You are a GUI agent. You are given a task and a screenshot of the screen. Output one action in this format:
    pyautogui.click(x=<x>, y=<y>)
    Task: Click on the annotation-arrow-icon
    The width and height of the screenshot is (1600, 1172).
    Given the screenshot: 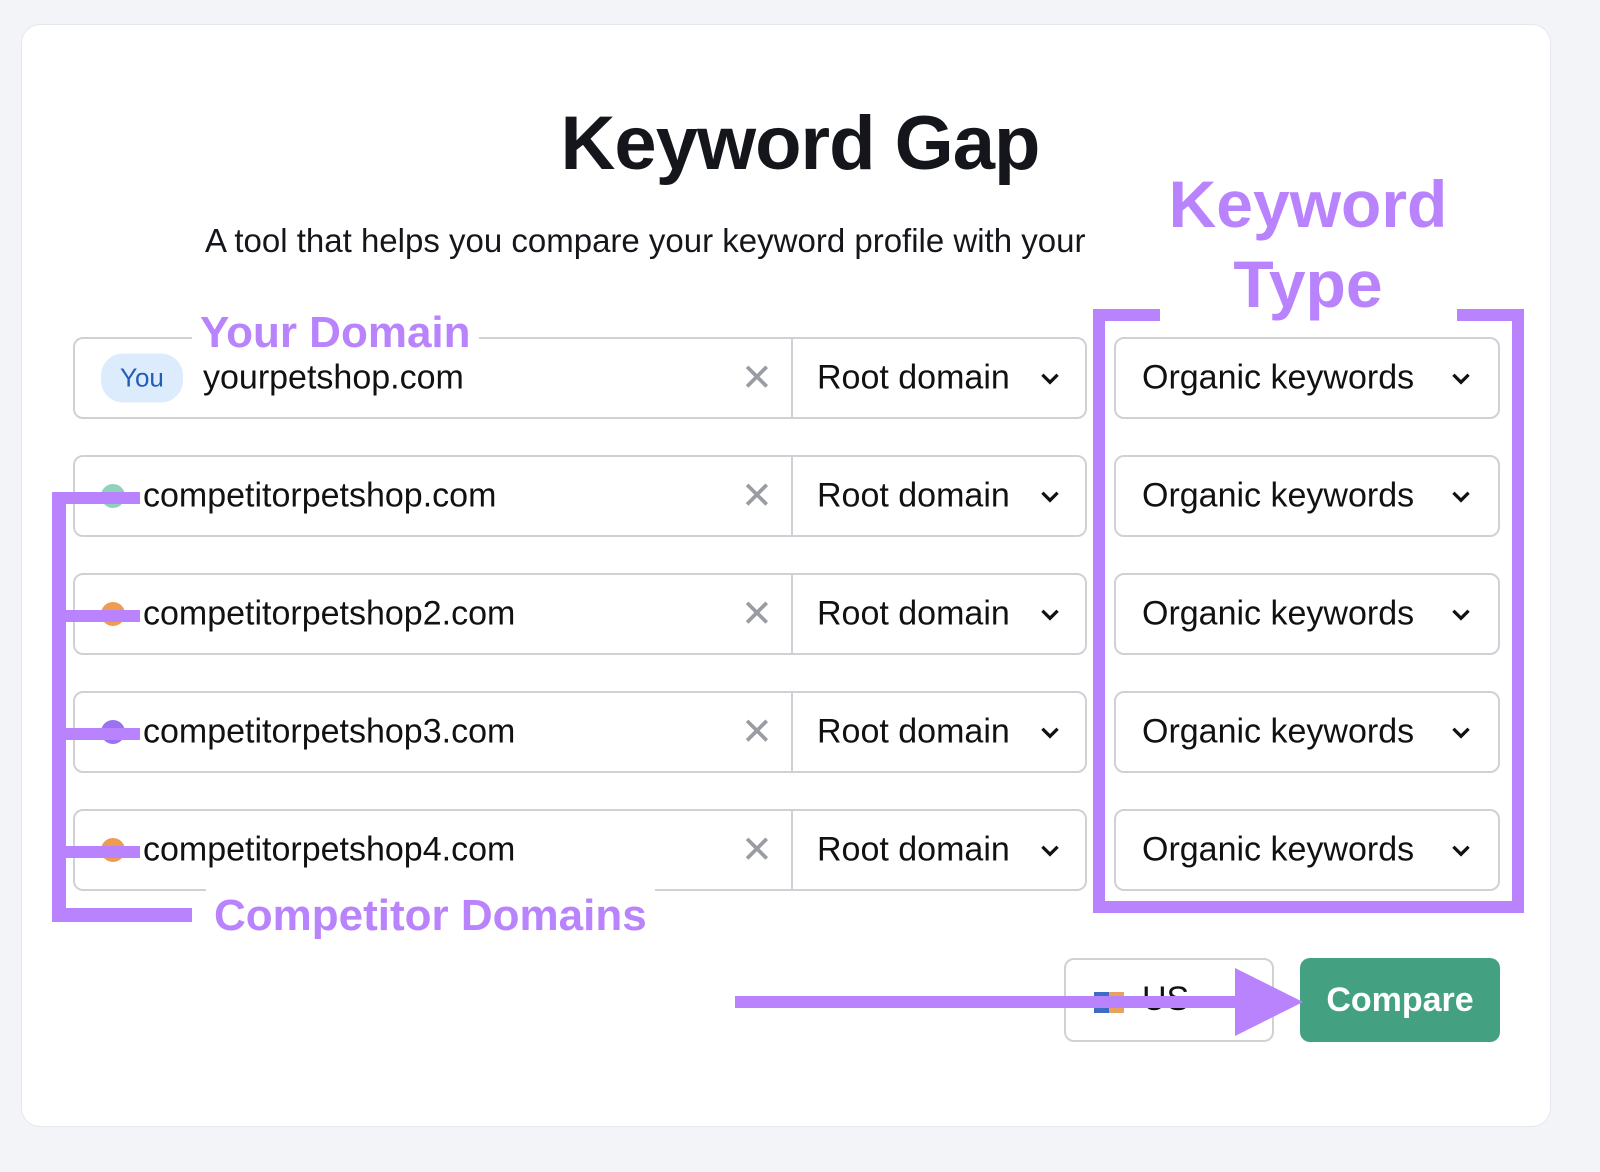 What is the action you would take?
    pyautogui.click(x=1019, y=1002)
    